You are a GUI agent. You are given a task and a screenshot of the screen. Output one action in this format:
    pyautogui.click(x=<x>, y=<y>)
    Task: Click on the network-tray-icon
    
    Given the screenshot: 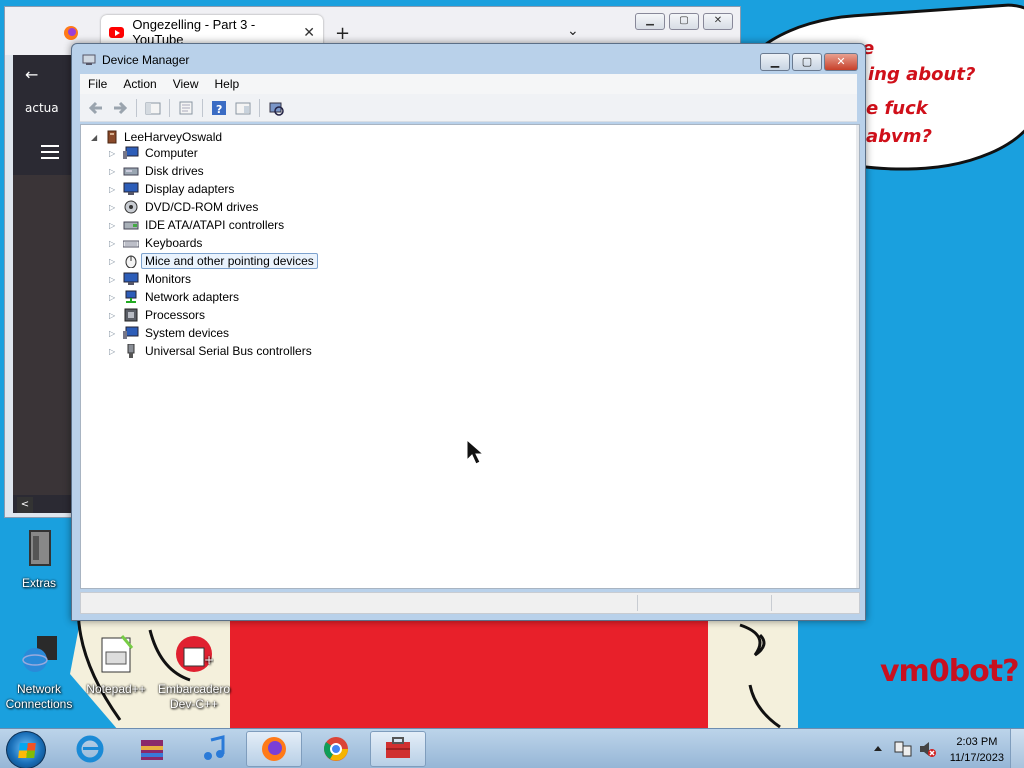 What is the action you would take?
    pyautogui.click(x=903, y=749)
    